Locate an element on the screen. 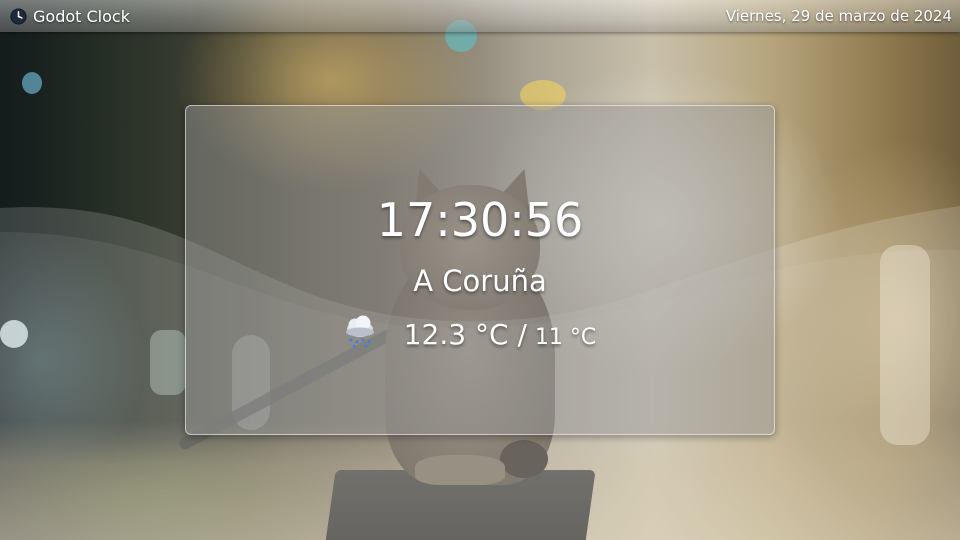 Image resolution: width=960 pixels, height=540 pixels. city-label: A Coruña is located at coordinates (480, 281).